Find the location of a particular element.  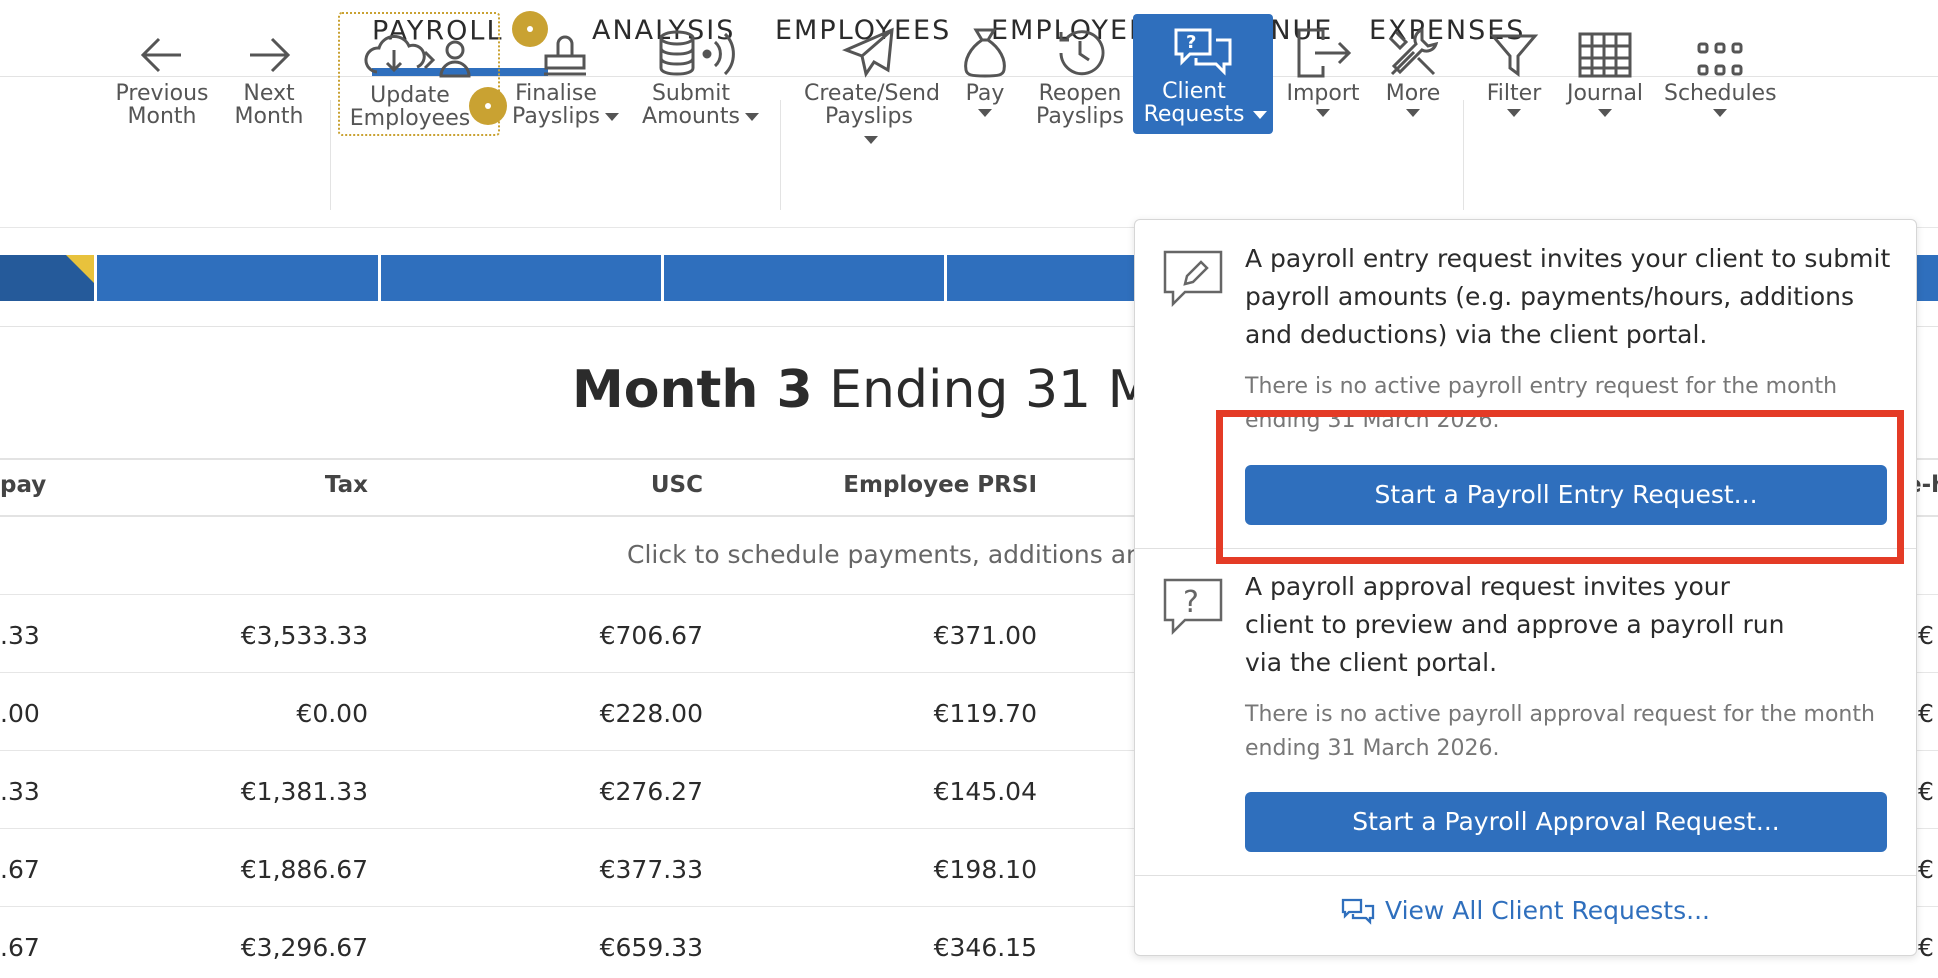

usc-cell: €377.33 is located at coordinates (651, 869).